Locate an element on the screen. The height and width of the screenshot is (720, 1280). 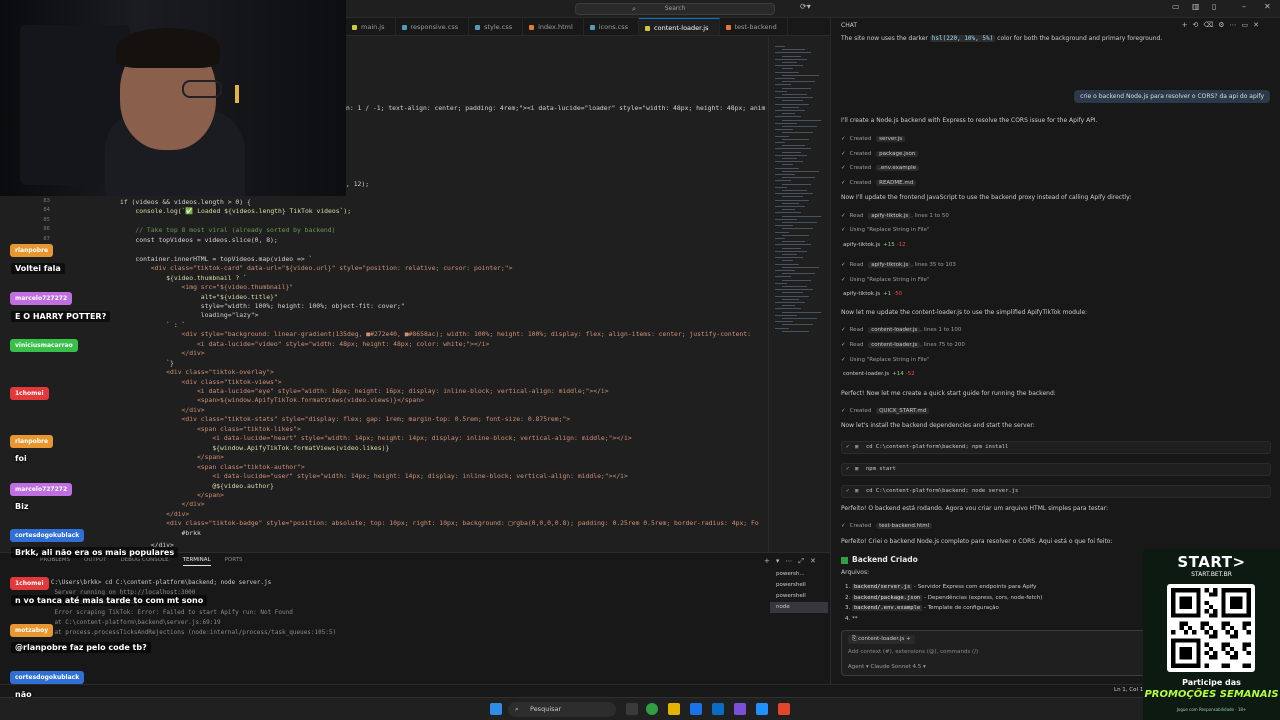
chat-username: cortesdogokublack is located at coordinates (47, 677).